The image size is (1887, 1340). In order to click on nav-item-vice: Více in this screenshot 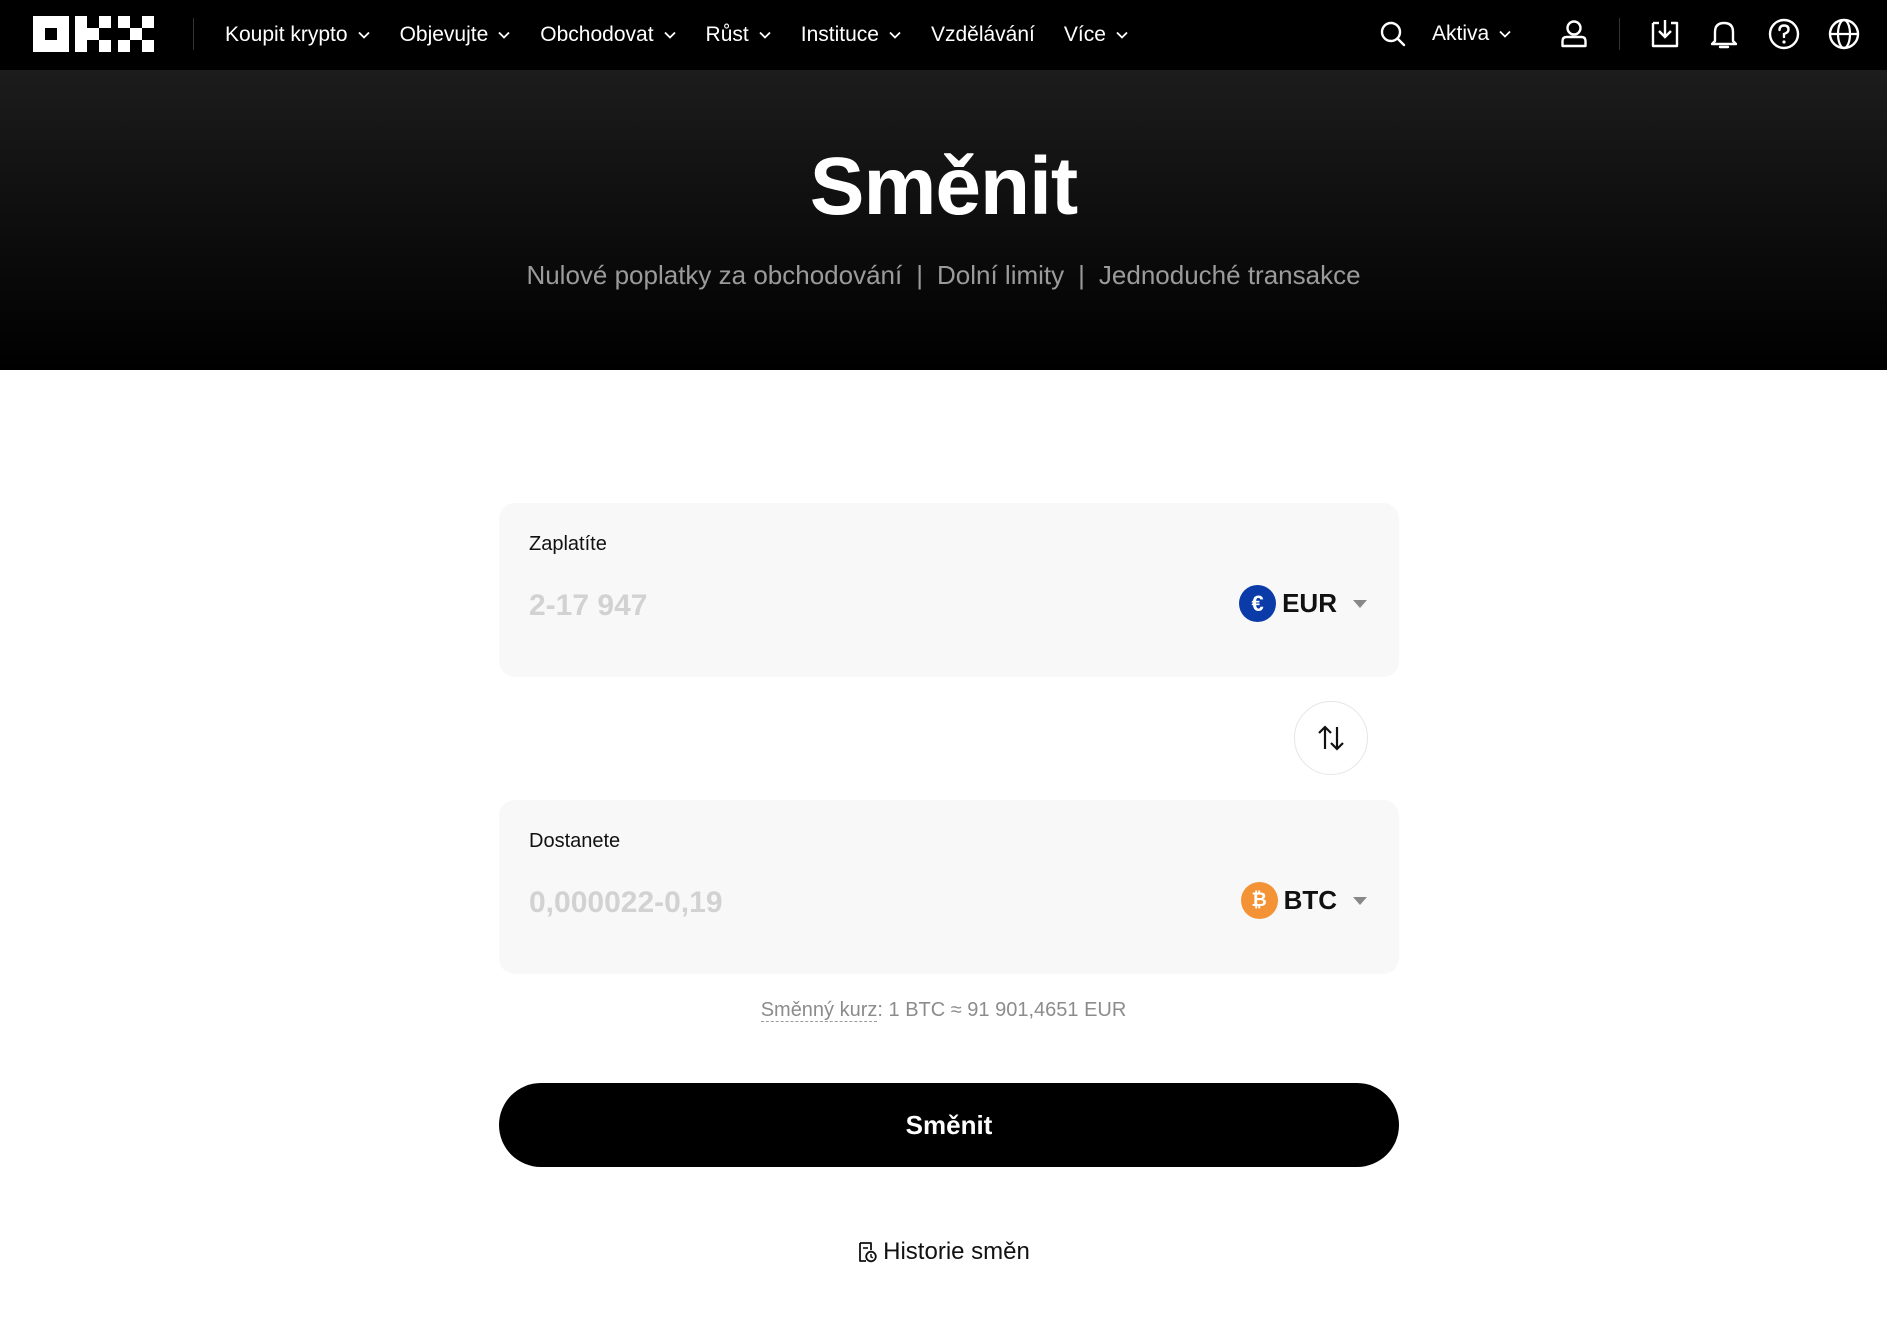, I will do `click(1096, 35)`.